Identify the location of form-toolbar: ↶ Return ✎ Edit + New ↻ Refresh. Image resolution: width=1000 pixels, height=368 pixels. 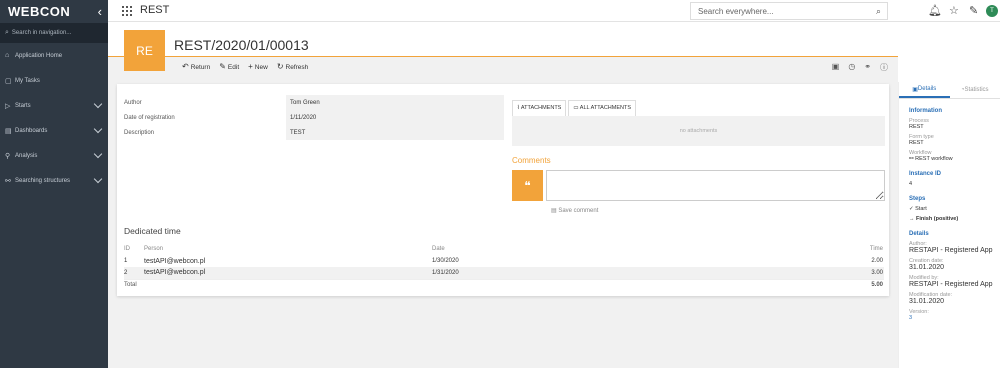
(245, 66).